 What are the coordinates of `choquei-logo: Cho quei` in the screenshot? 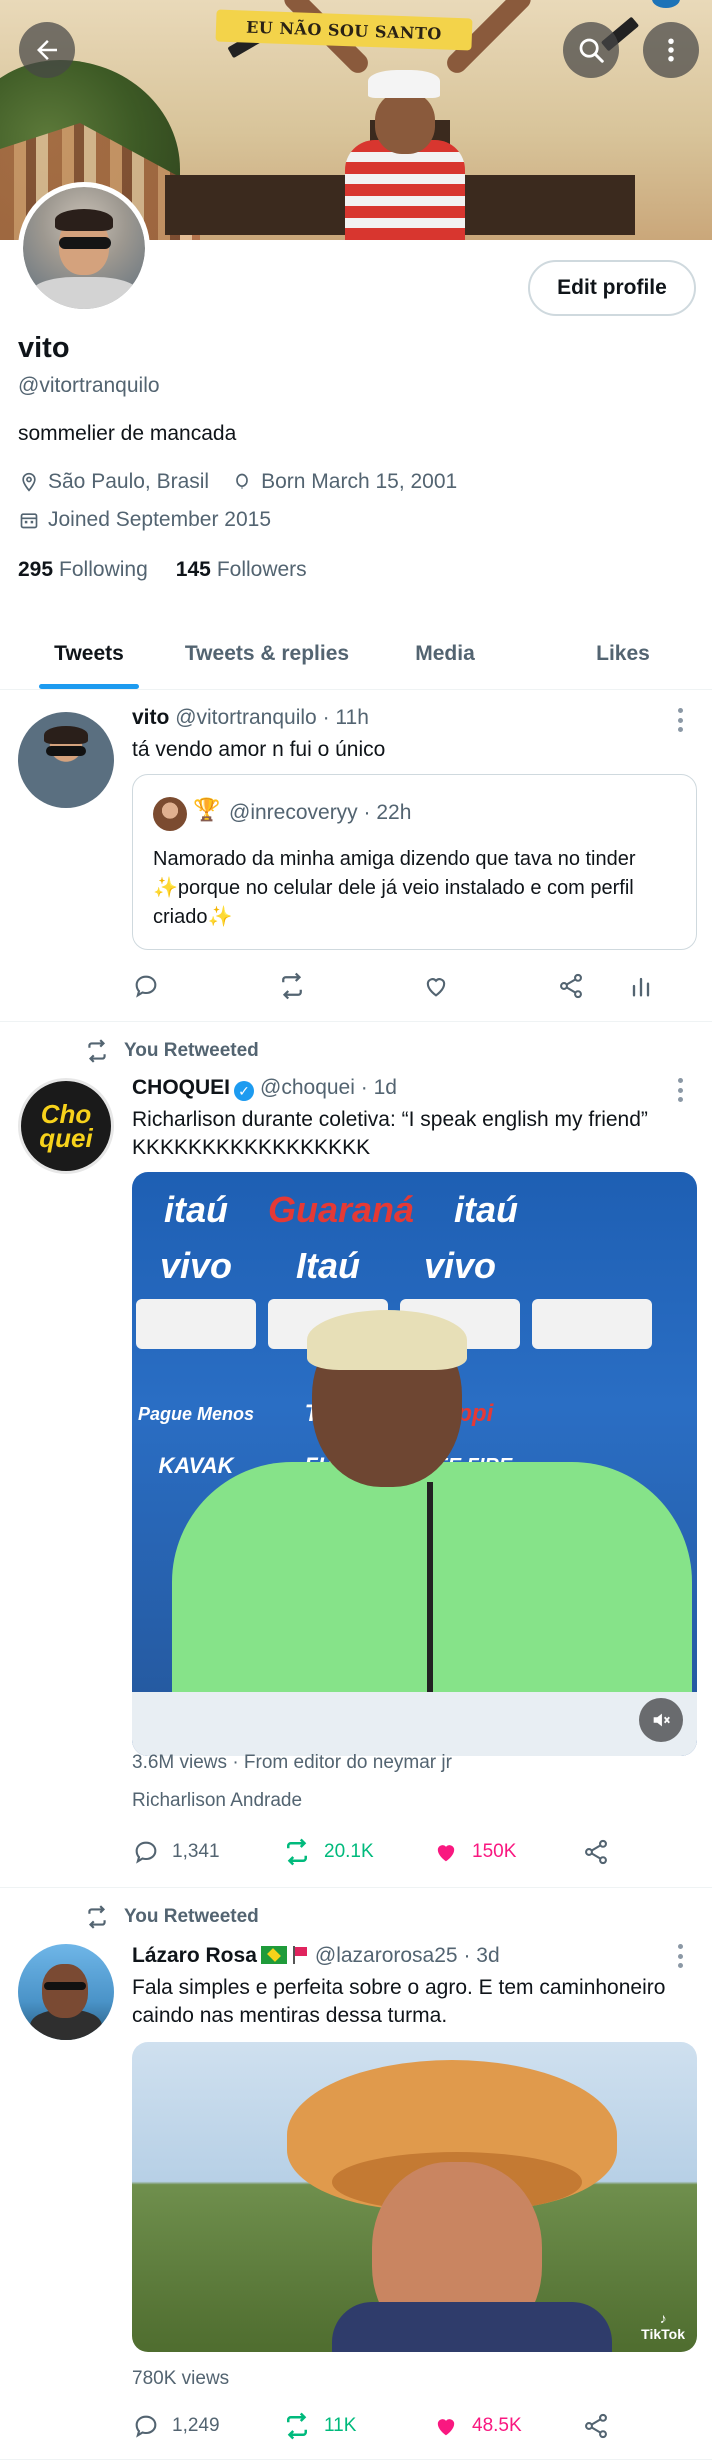 It's located at (66, 1126).